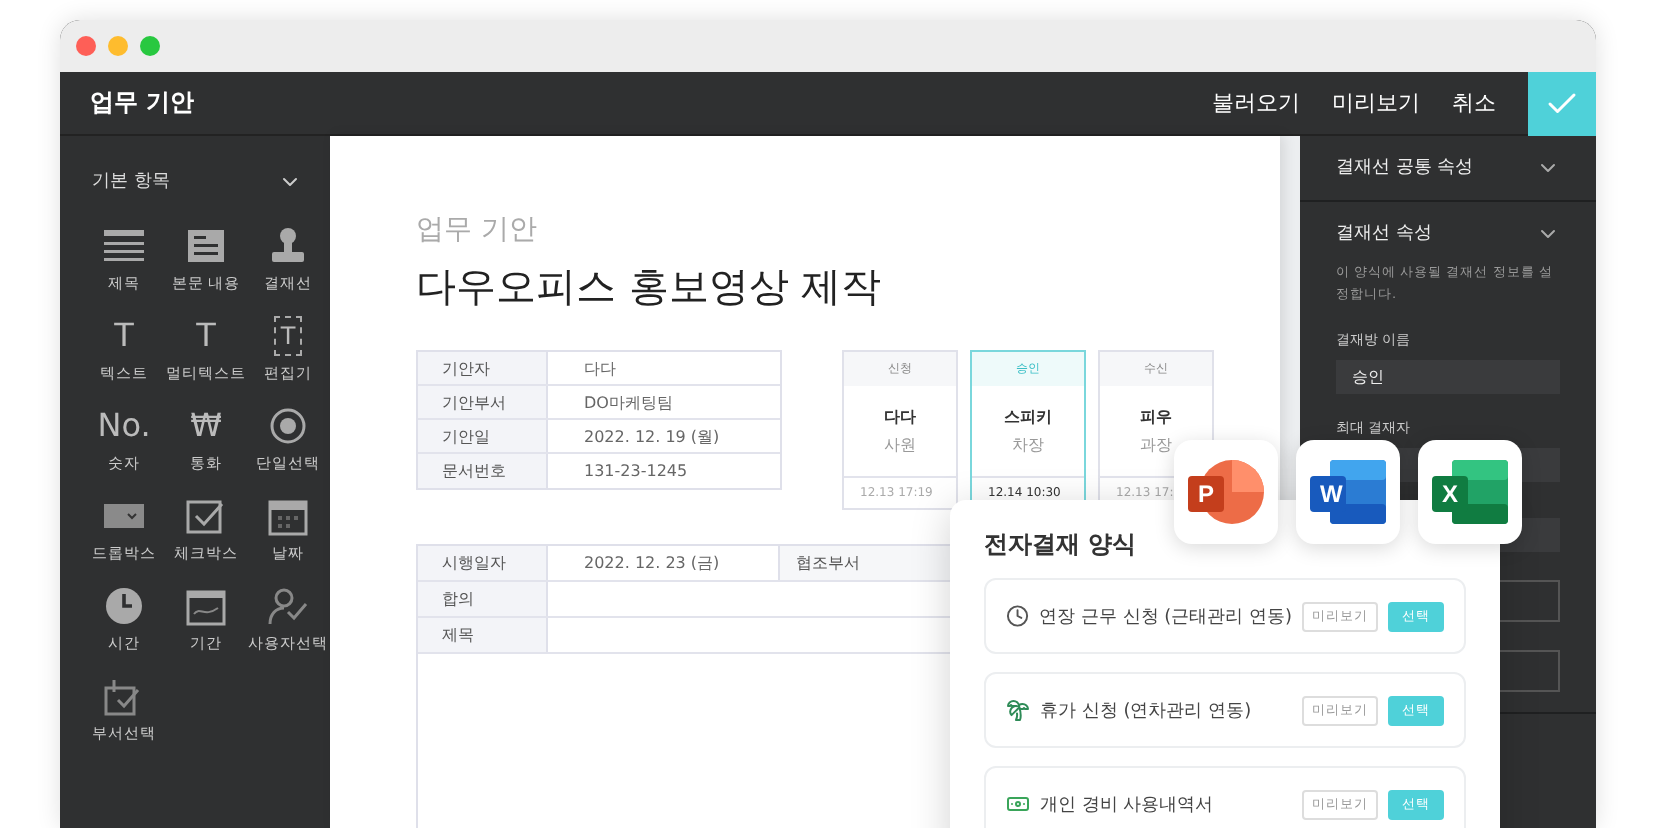 The image size is (1656, 828). I want to click on approver-position: 사원, so click(900, 445).